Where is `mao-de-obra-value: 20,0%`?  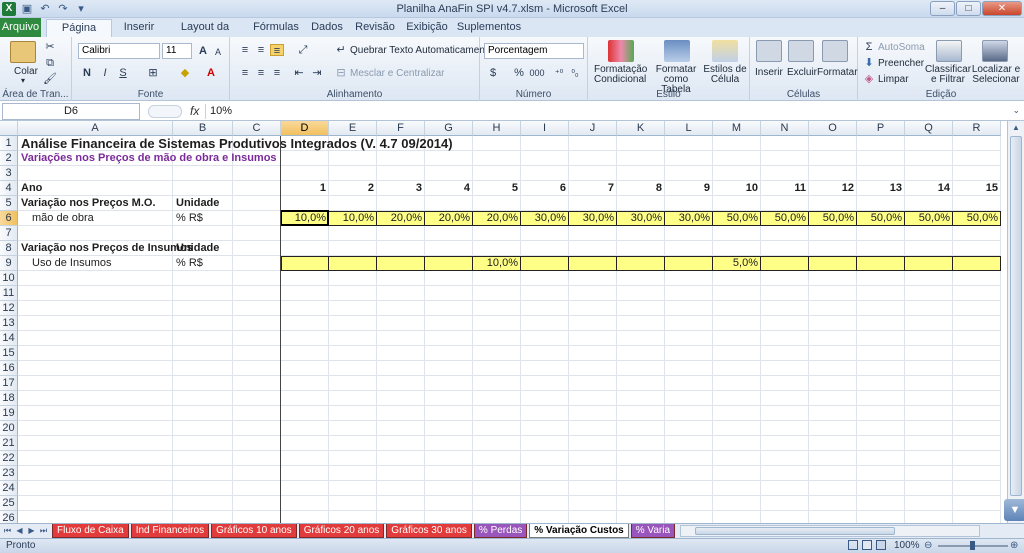
mao-de-obra-value: 20,0% is located at coordinates (449, 218).